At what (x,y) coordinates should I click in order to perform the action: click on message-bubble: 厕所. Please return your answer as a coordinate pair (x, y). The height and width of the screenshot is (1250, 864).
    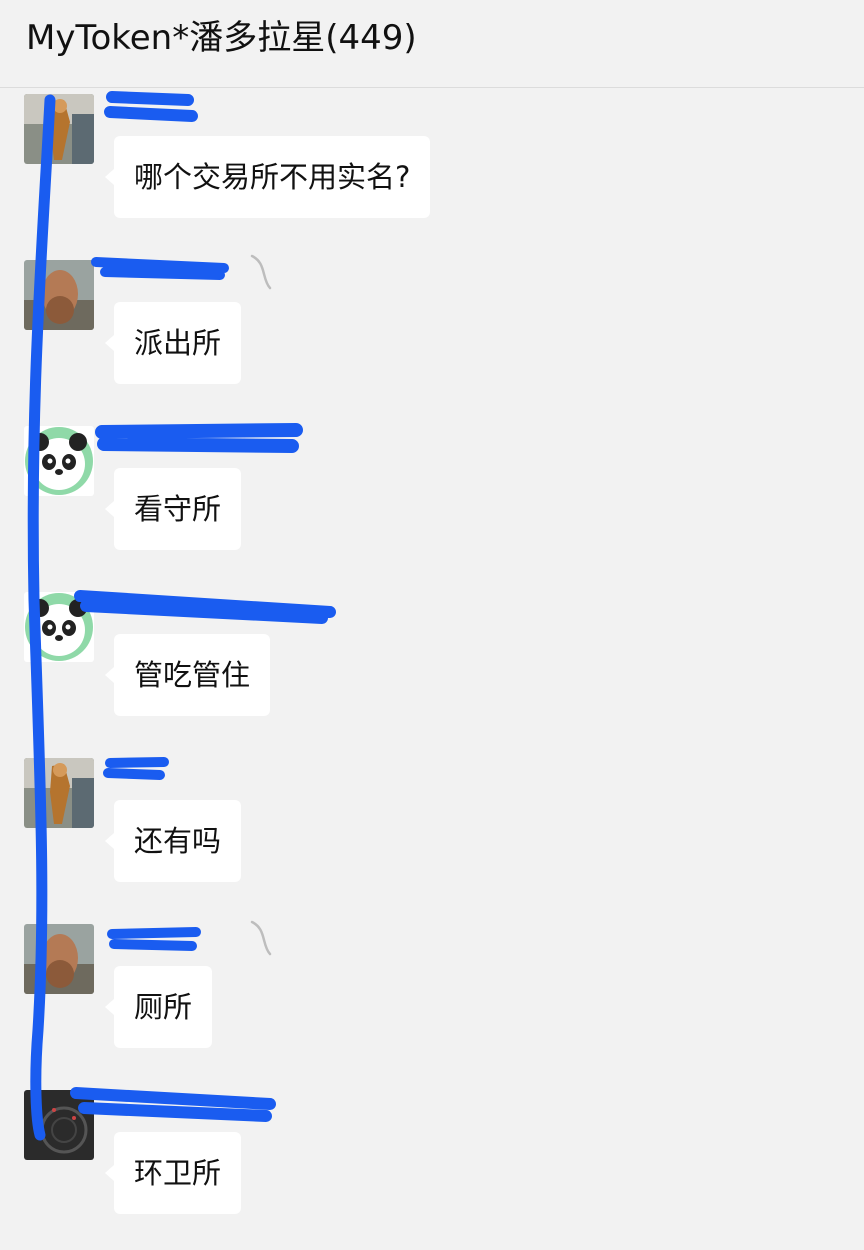
    Looking at the image, I should click on (158, 1007).